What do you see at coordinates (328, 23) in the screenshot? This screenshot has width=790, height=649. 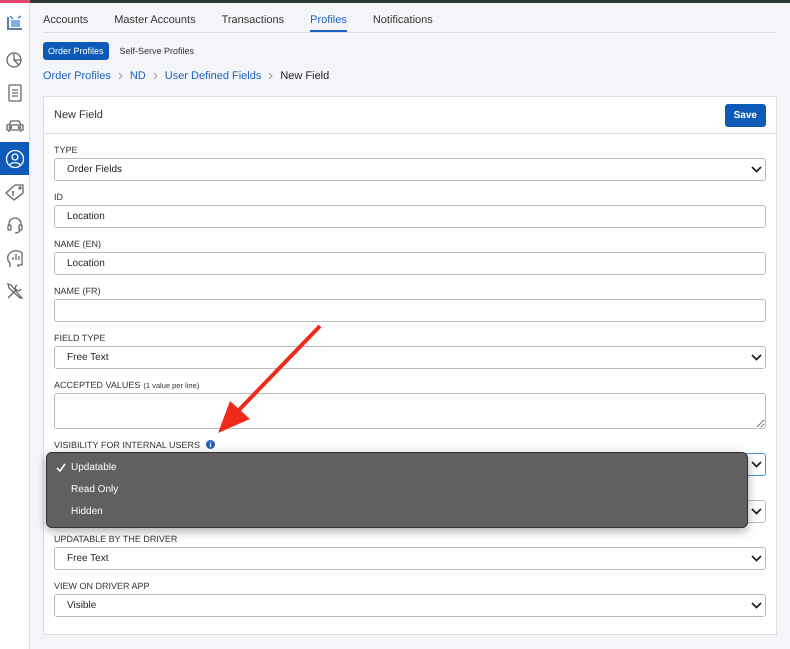 I see `nav-tab: Profiles` at bounding box center [328, 23].